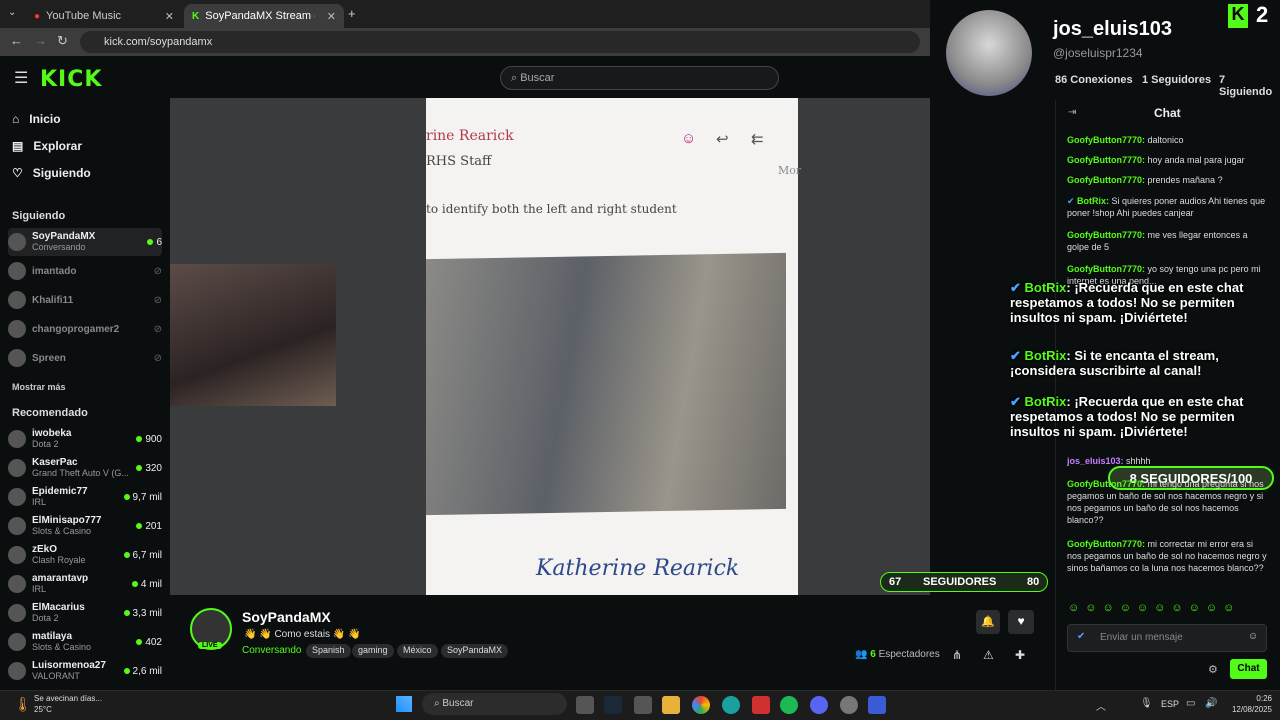  Describe the element at coordinates (789, 705) in the screenshot. I see `spotify-icon` at that location.